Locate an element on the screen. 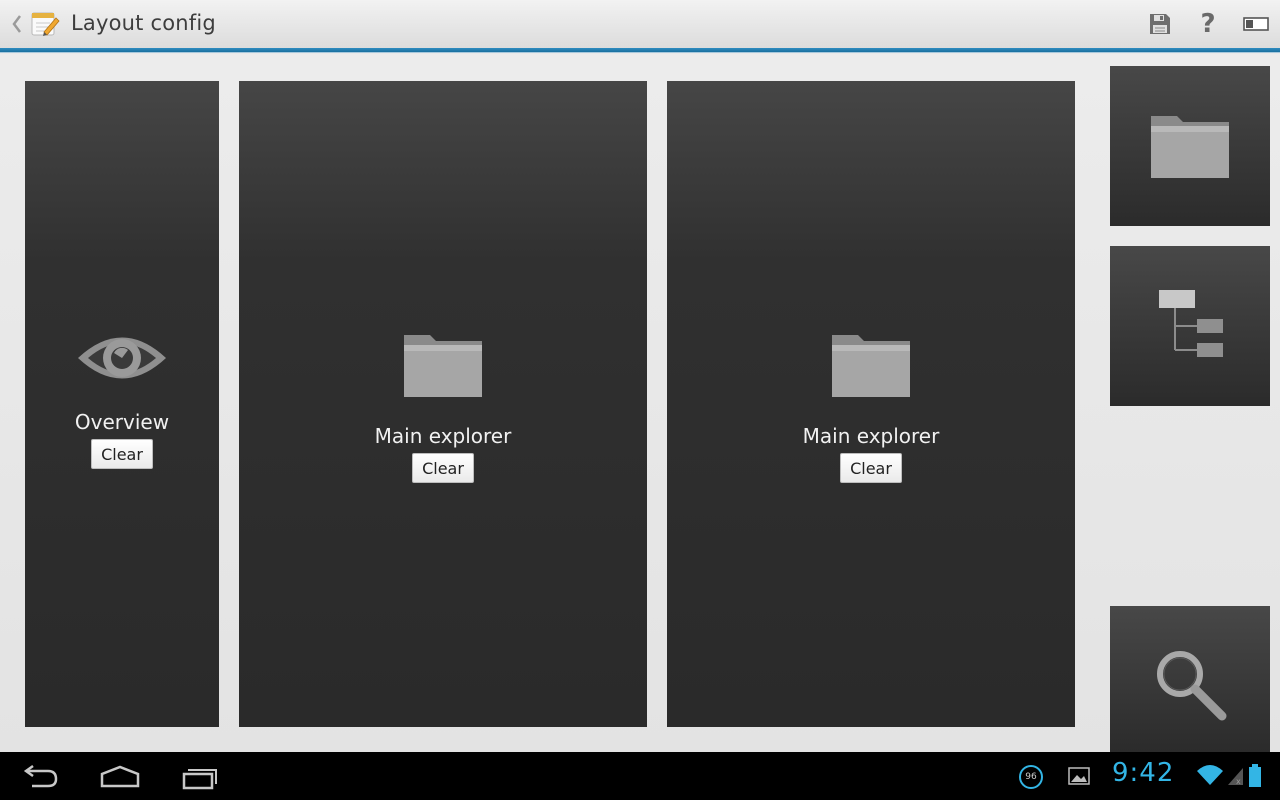  toggle-panel-button is located at coordinates (1256, 24).